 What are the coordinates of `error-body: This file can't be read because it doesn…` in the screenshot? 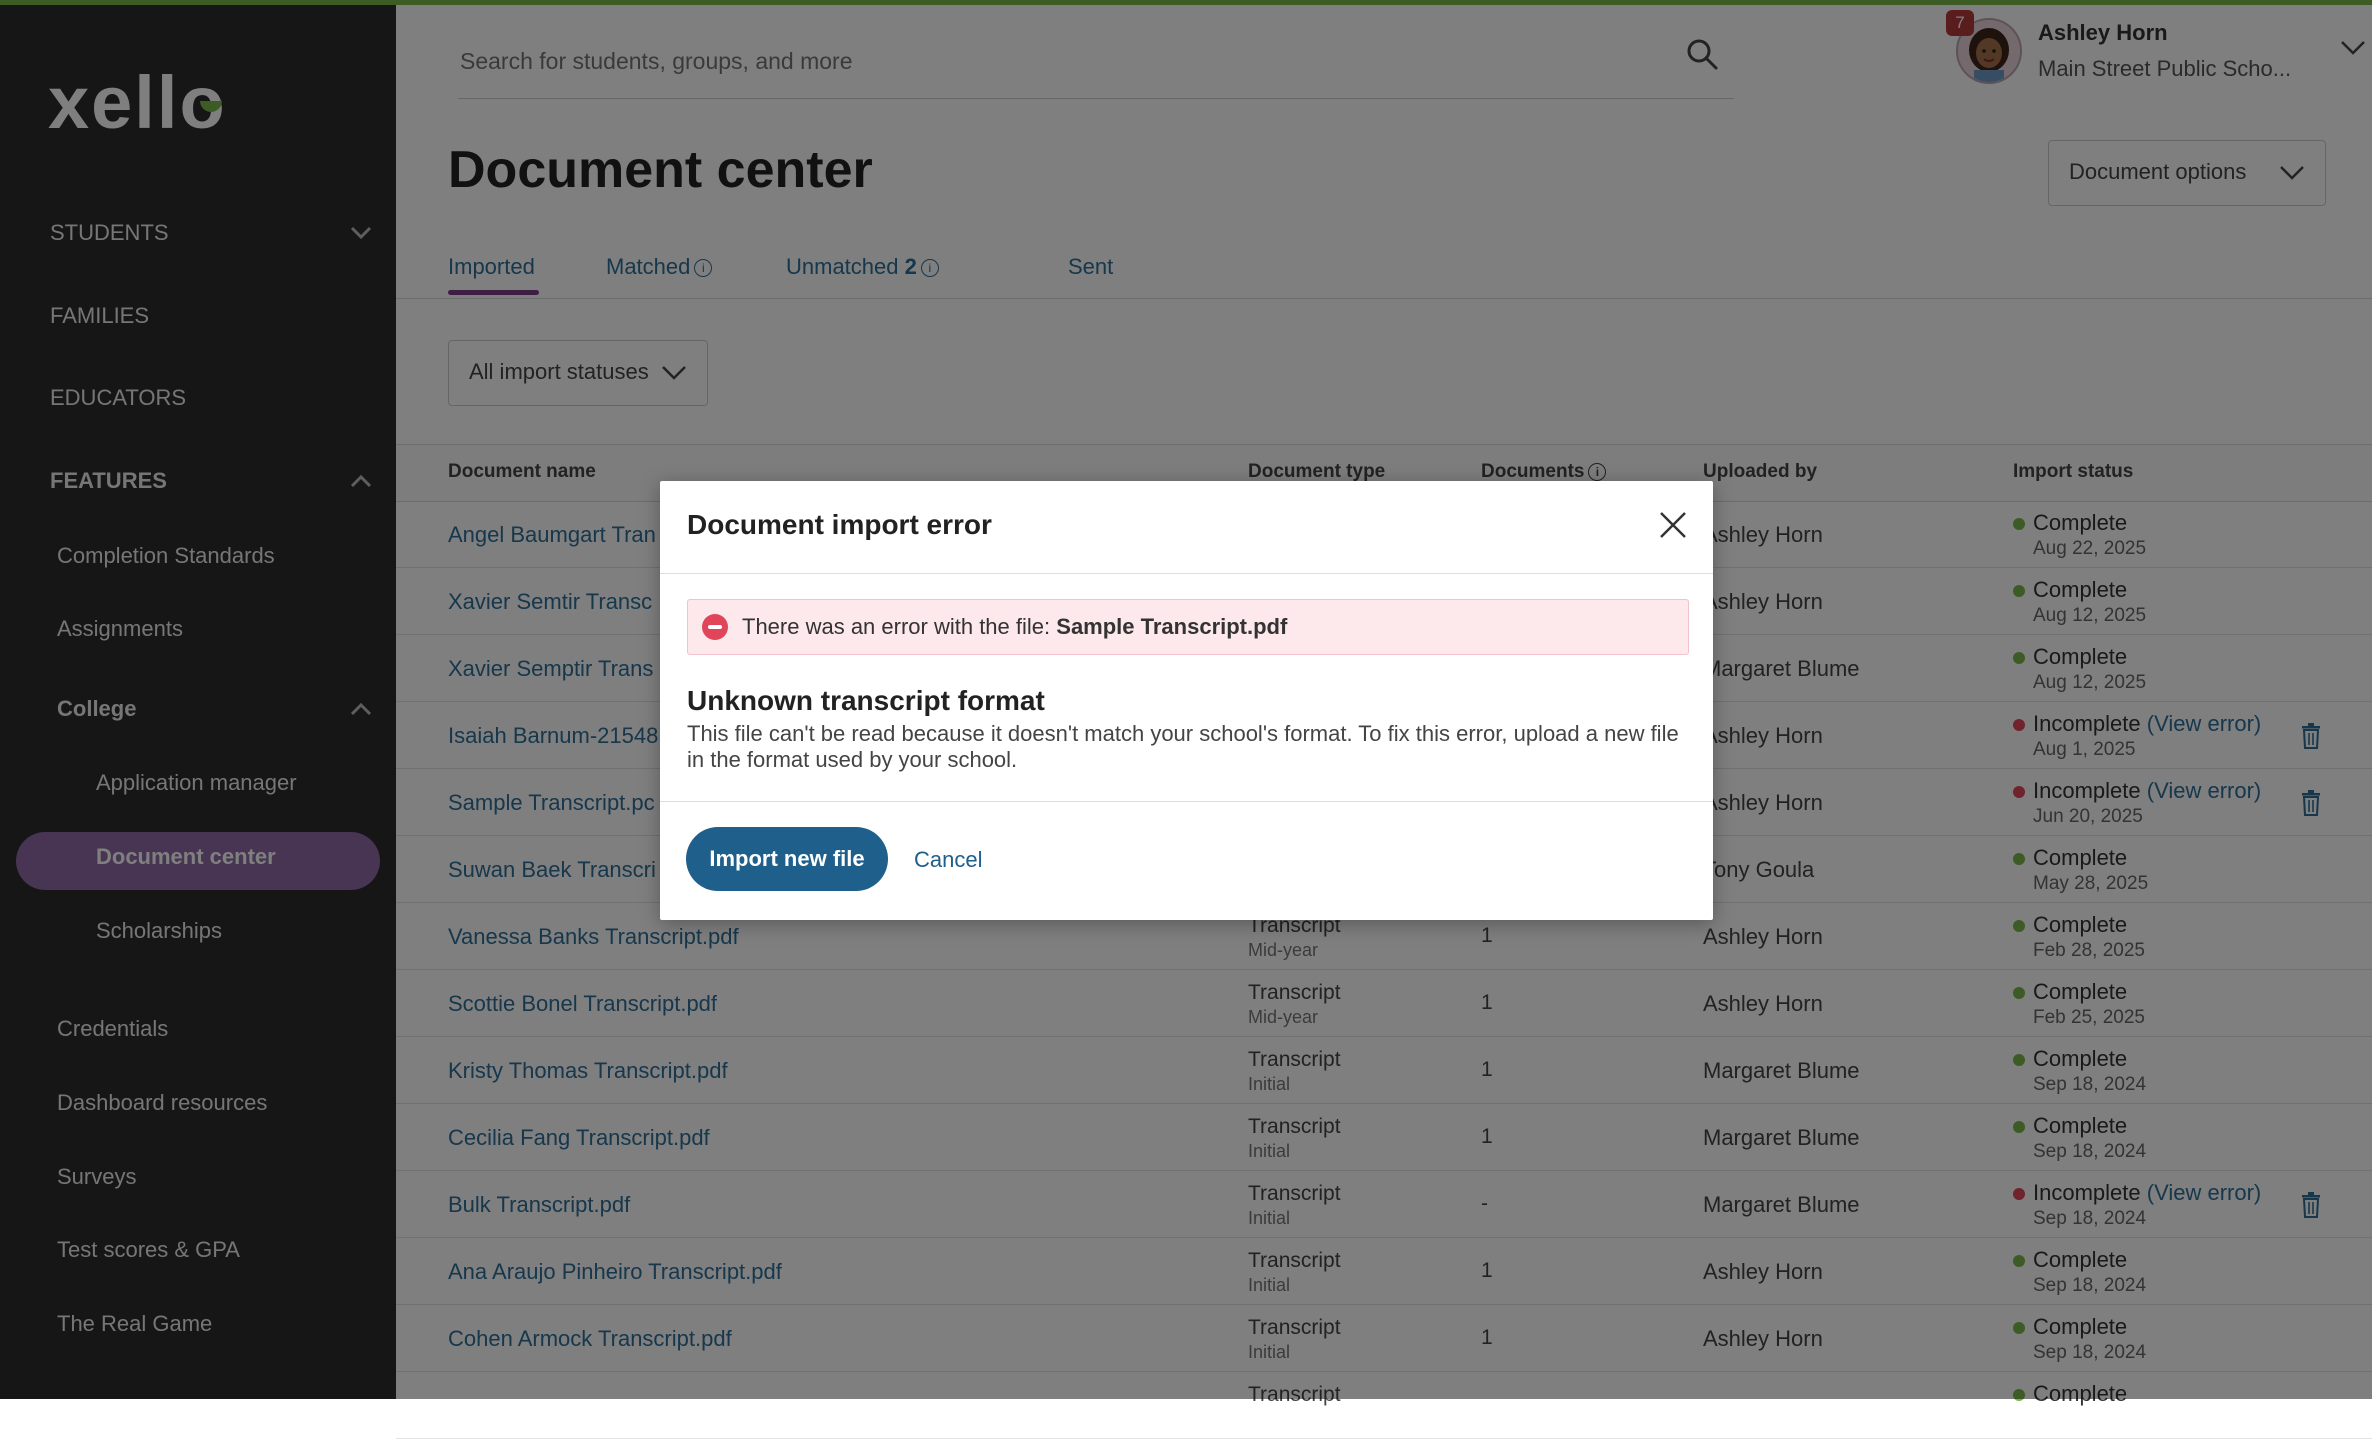 It's located at (1183, 746).